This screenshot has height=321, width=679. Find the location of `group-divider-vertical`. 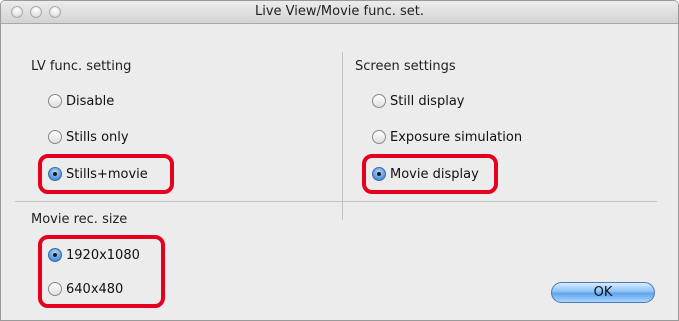

group-divider-vertical is located at coordinates (342, 136).